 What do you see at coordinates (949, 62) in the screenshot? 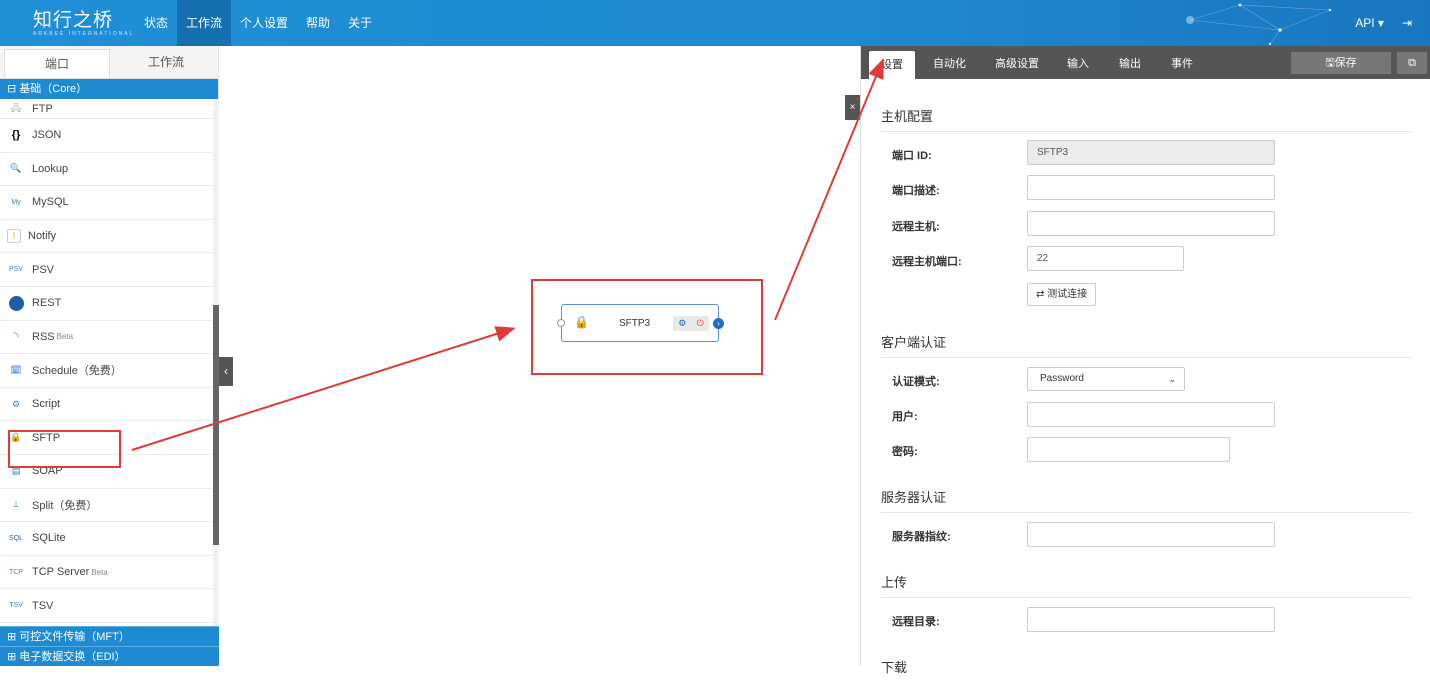
I see `tab-automation: 自动化` at bounding box center [949, 62].